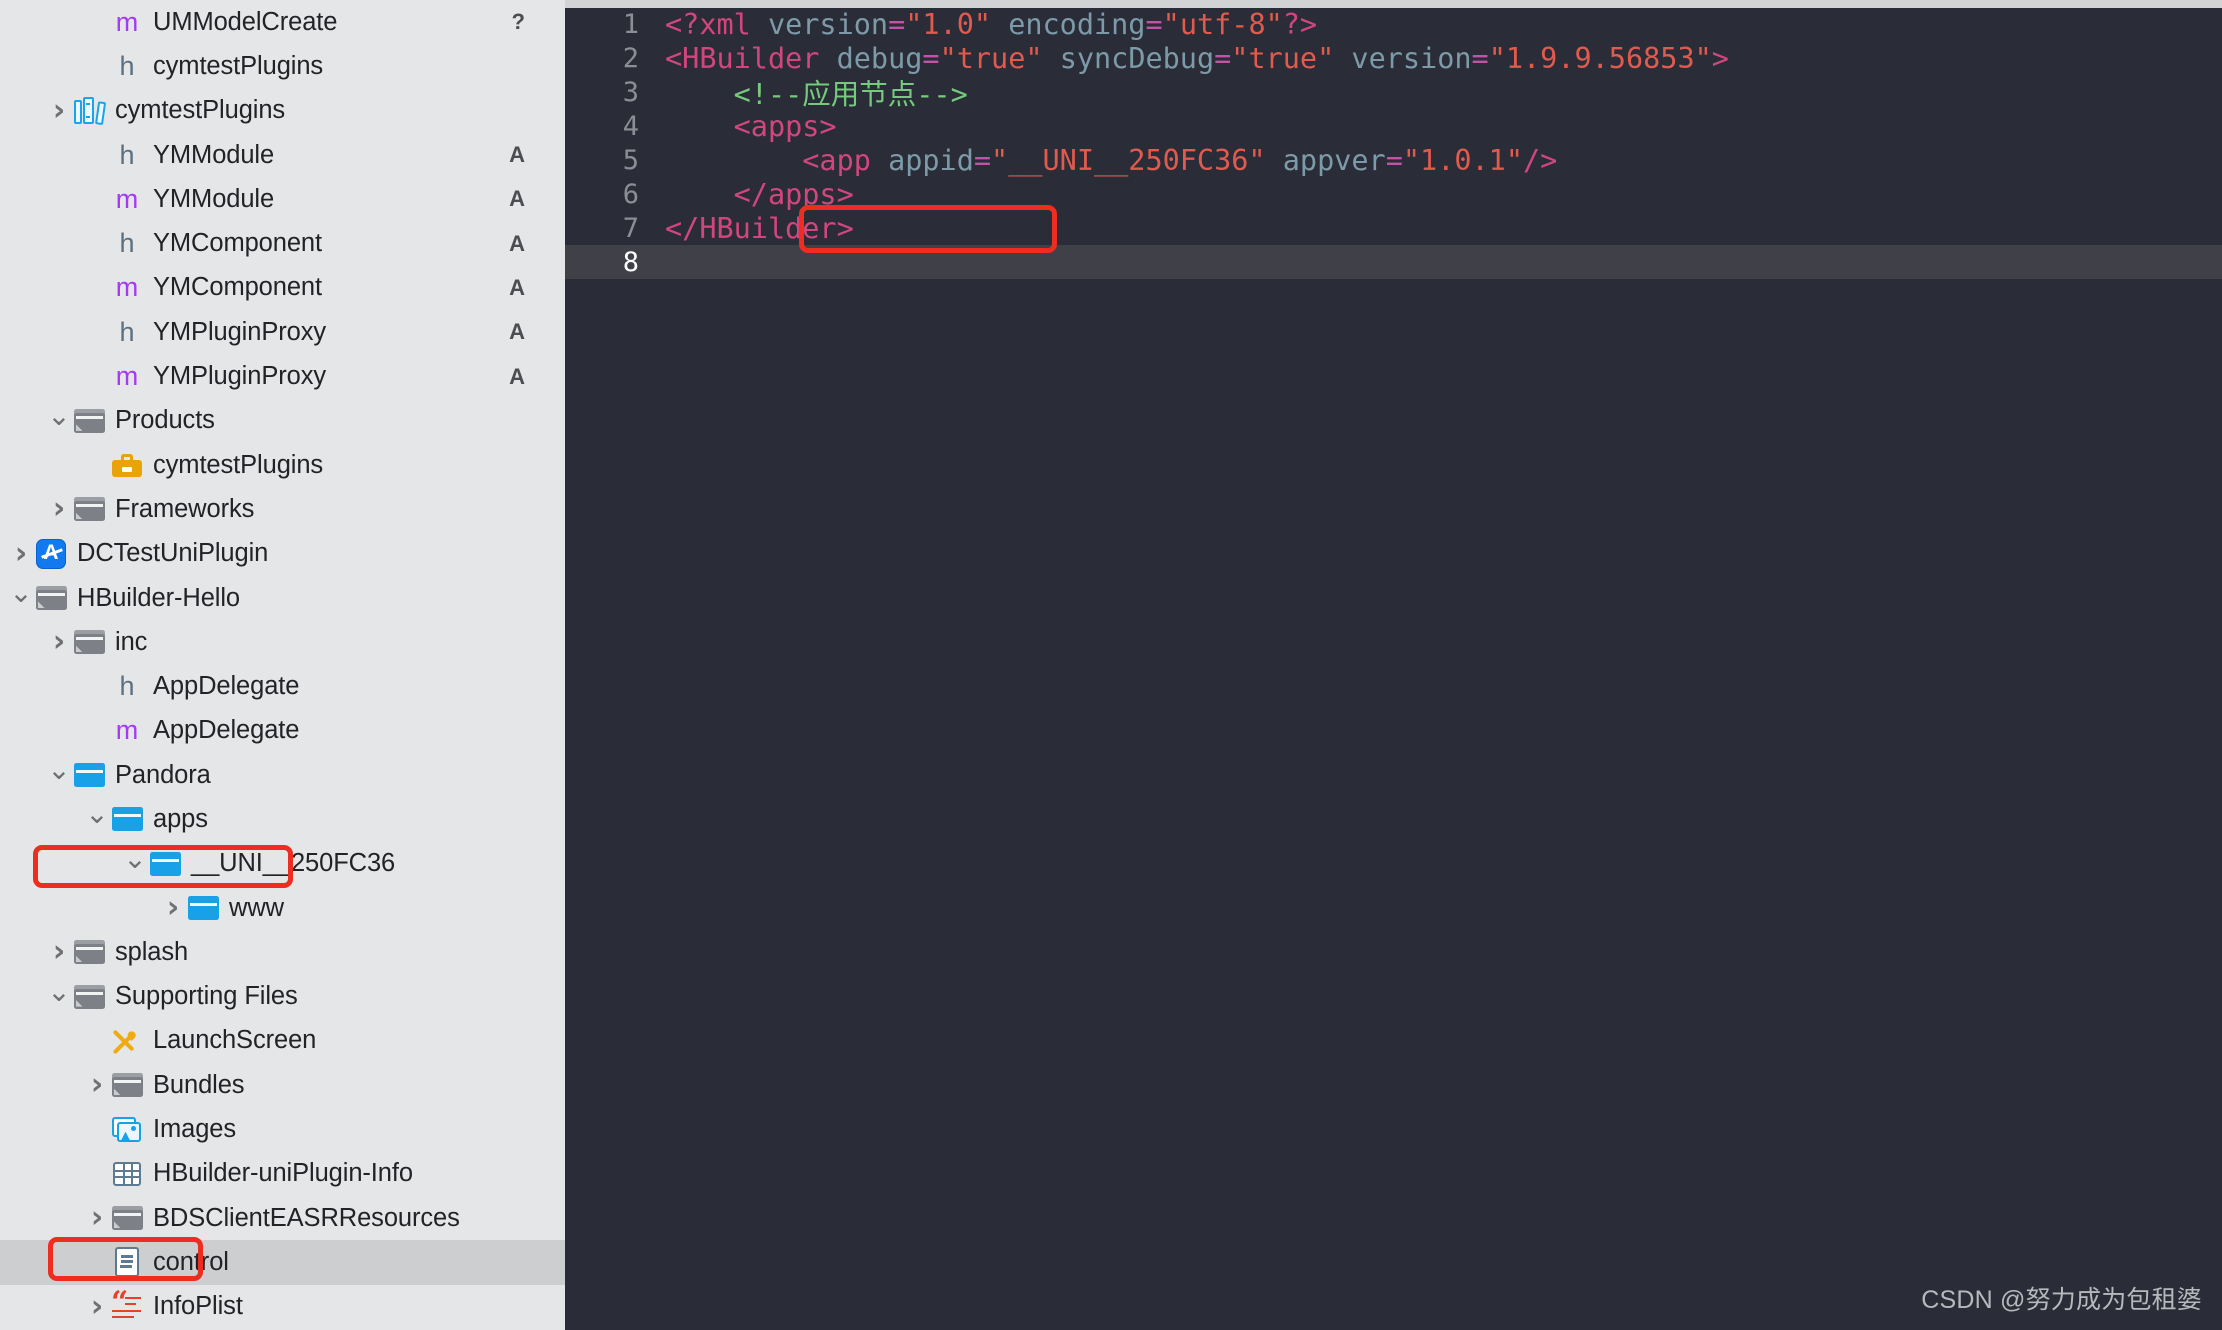 The width and height of the screenshot is (2222, 1330). What do you see at coordinates (127, 1174) in the screenshot?
I see `plist-grid-icon` at bounding box center [127, 1174].